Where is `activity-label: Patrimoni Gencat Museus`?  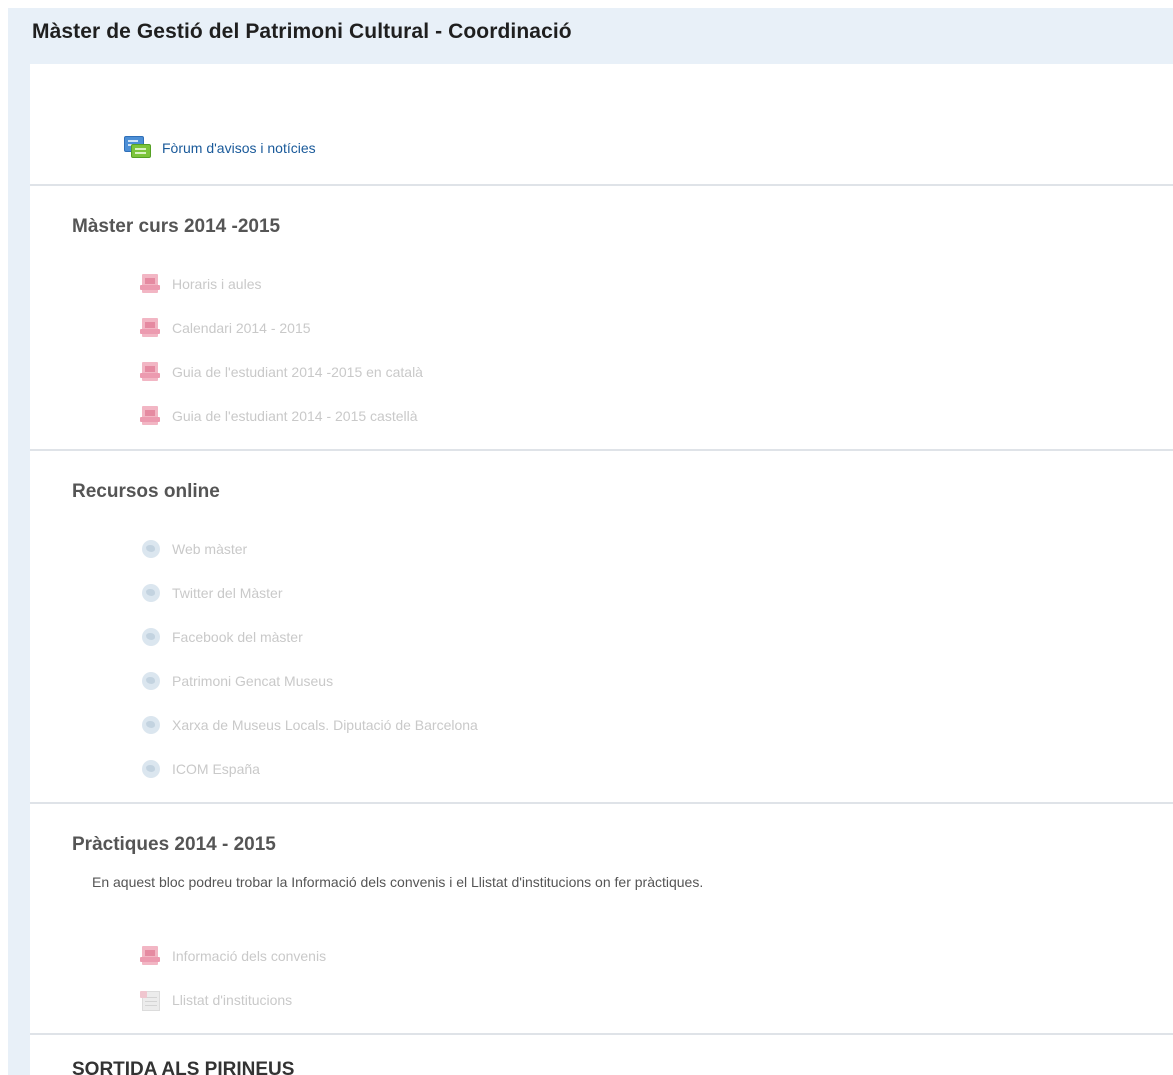 activity-label: Patrimoni Gencat Museus is located at coordinates (253, 681).